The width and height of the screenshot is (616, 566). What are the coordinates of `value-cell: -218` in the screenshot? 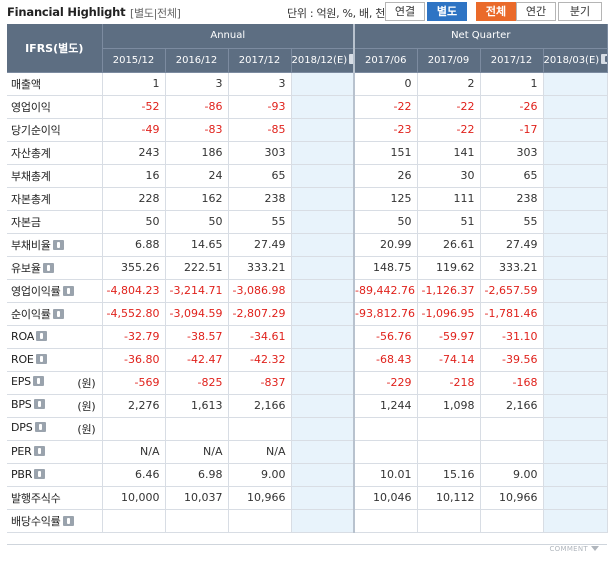 It's located at (449, 383).